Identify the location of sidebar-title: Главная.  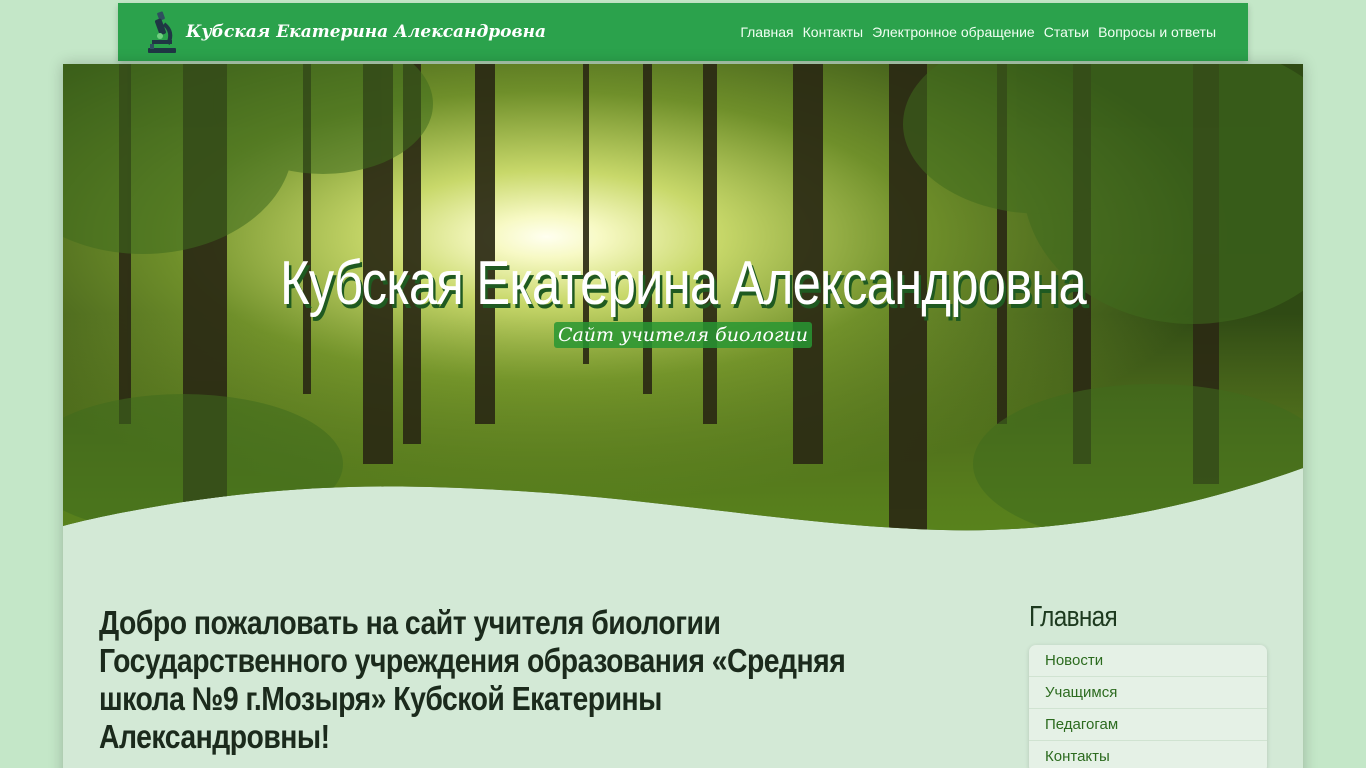
(1073, 617).